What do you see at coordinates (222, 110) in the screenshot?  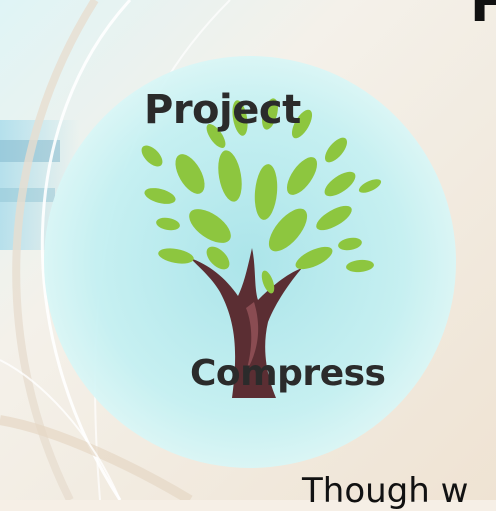 I see `logo-text-project: Project` at bounding box center [222, 110].